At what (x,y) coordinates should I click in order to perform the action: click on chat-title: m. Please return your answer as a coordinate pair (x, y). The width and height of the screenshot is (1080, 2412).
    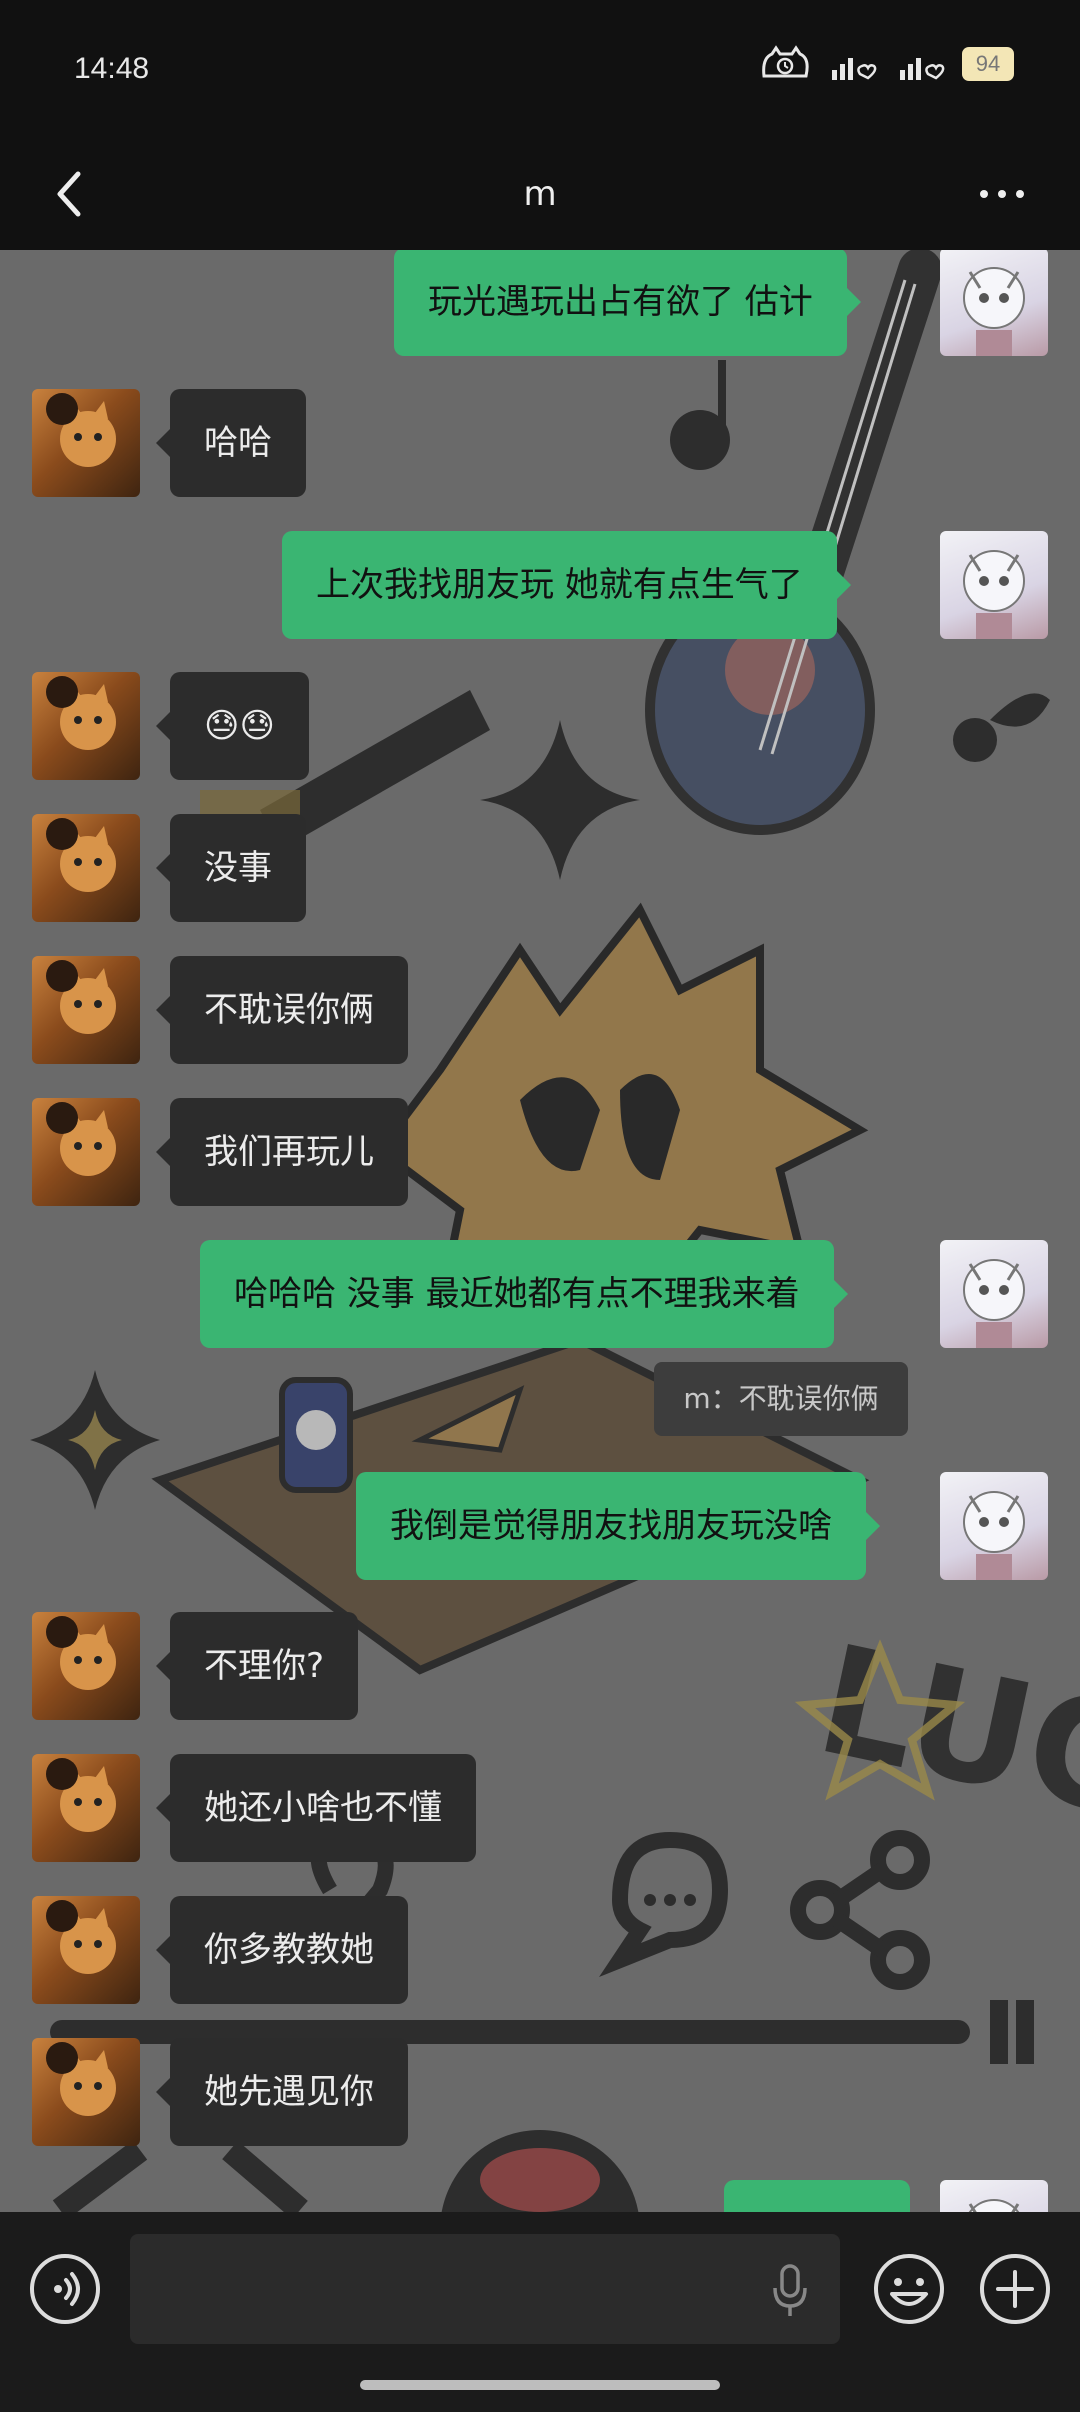
    Looking at the image, I should click on (540, 194).